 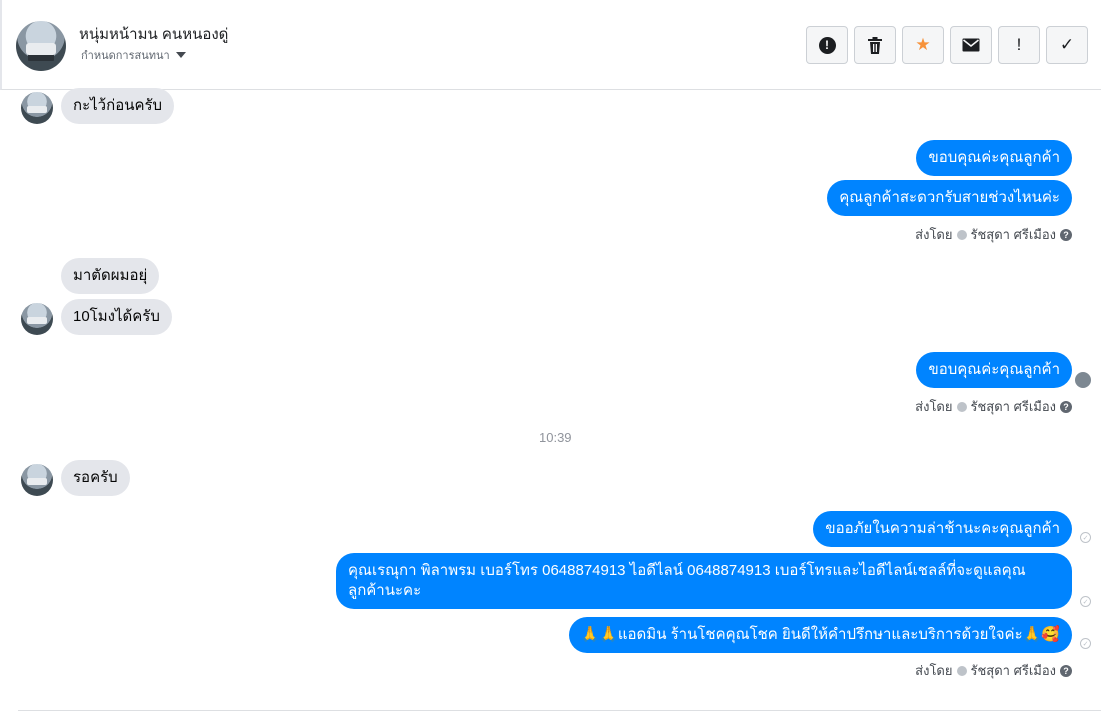 I want to click on incoming-message: รอครับ, so click(x=95, y=478).